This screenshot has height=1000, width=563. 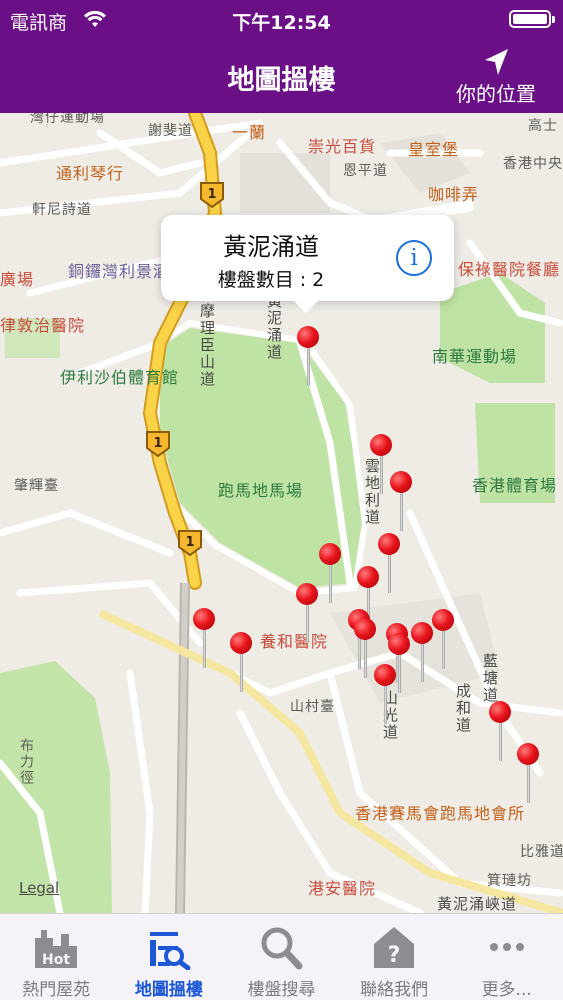 What do you see at coordinates (515, 485) in the screenshot?
I see `map-label: 香港體育場` at bounding box center [515, 485].